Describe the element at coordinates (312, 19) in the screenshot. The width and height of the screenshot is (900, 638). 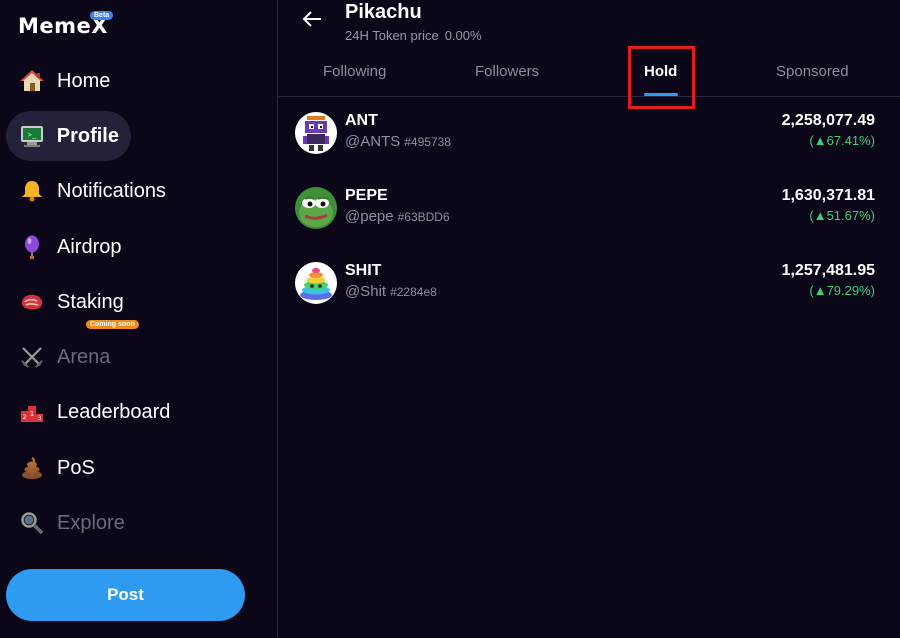
I see `back-arrow-icon` at that location.